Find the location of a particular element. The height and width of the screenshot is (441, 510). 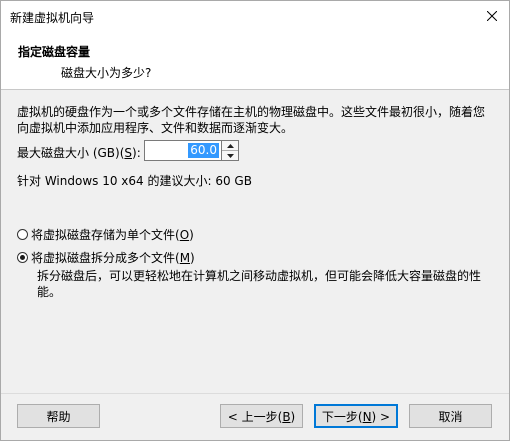

wizard-header: 指定磁盘容量 磁盘大小为多少? is located at coordinates (255, 60).